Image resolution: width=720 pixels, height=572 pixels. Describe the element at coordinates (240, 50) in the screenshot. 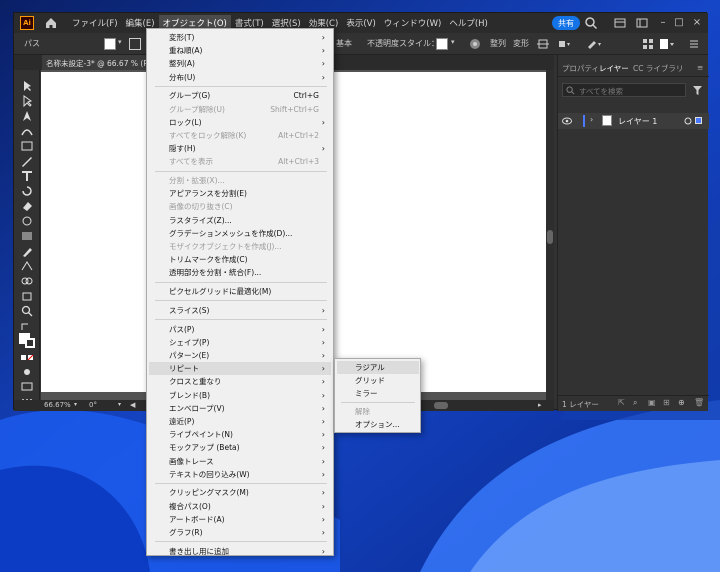

I see `object-menu-item: 重ね順(A) ›` at that location.